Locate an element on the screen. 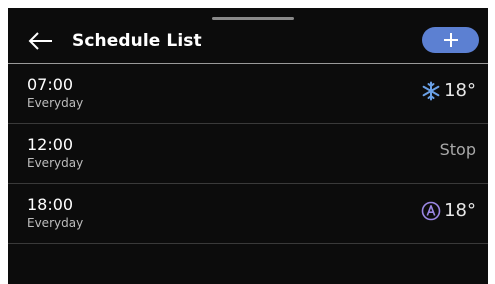 The width and height of the screenshot is (495, 284). stop-label: Stop is located at coordinates (457, 149).